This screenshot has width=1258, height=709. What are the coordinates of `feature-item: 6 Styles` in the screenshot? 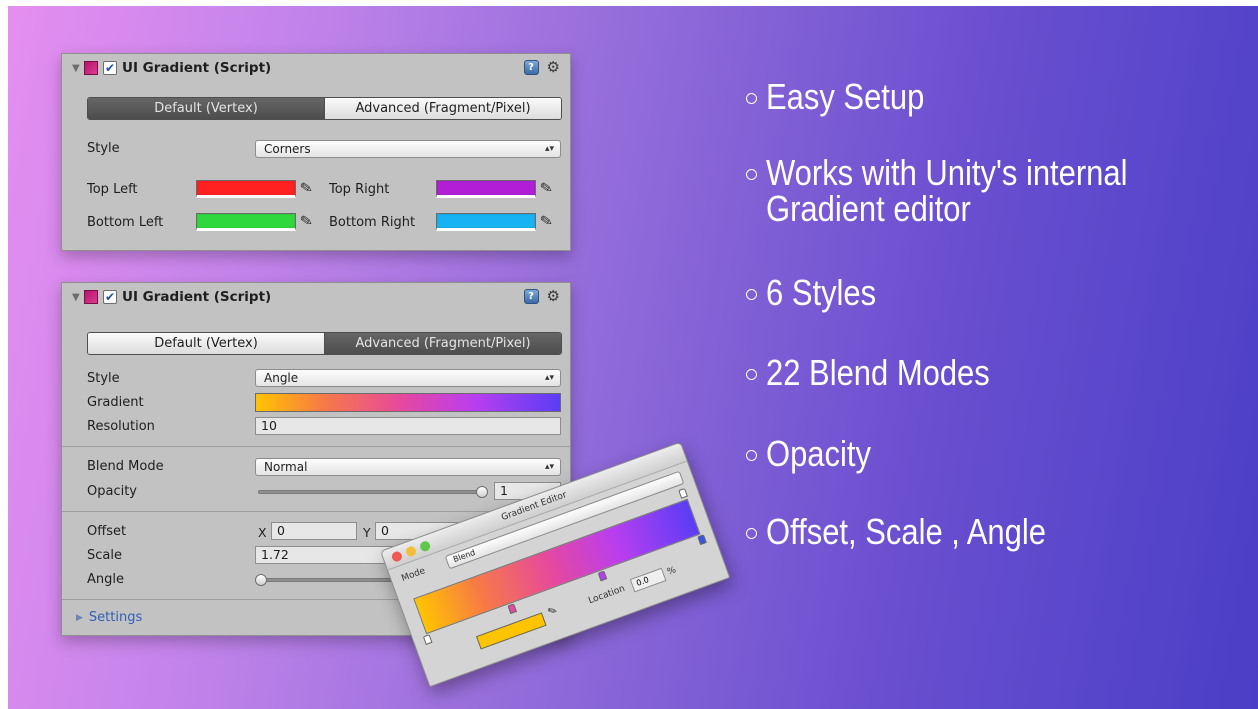 It's located at (820, 293).